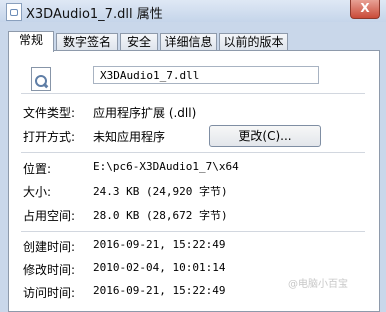 The width and height of the screenshot is (386, 312). What do you see at coordinates (41, 79) in the screenshot?
I see `dll-file-icon` at bounding box center [41, 79].